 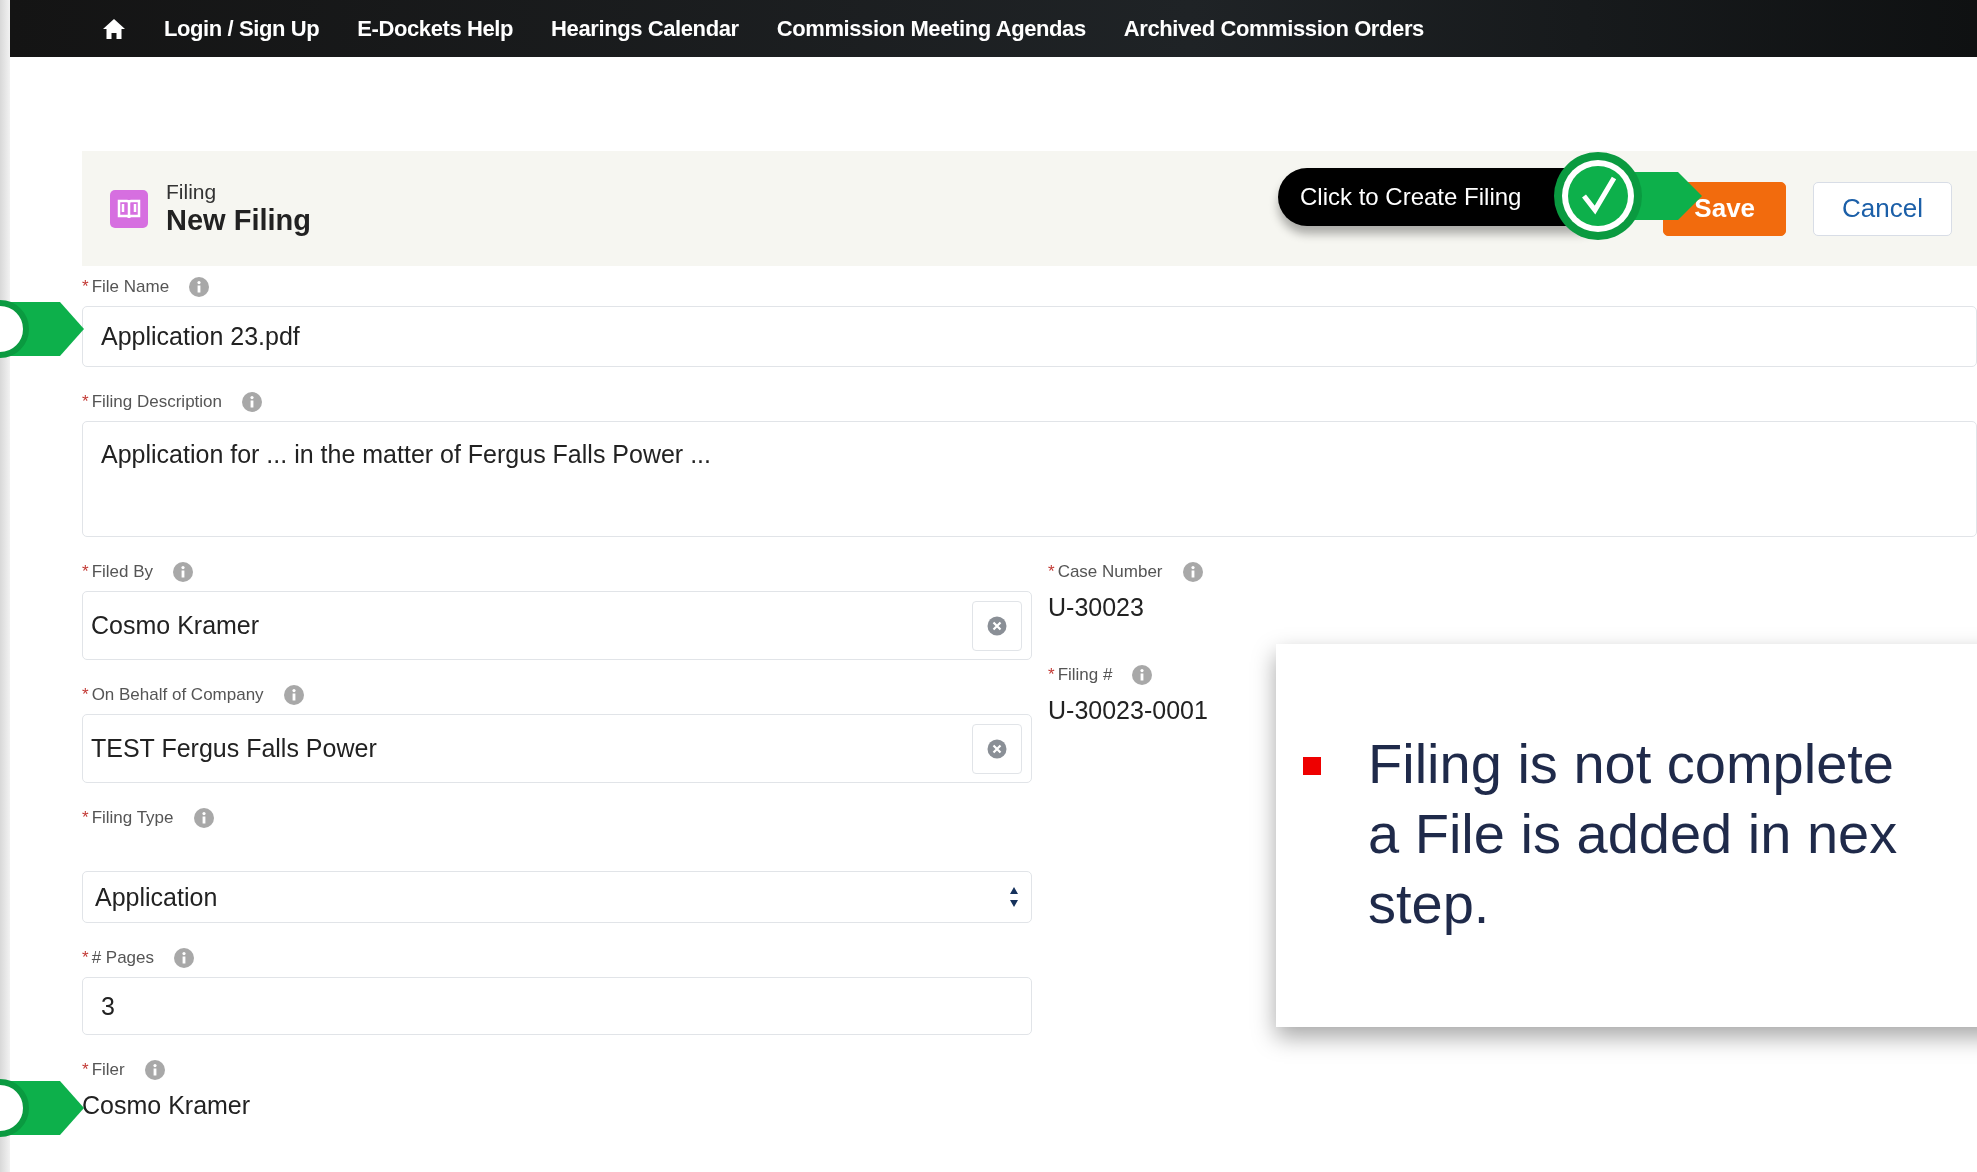 I want to click on field-label: * Filing #, so click(x=1080, y=675).